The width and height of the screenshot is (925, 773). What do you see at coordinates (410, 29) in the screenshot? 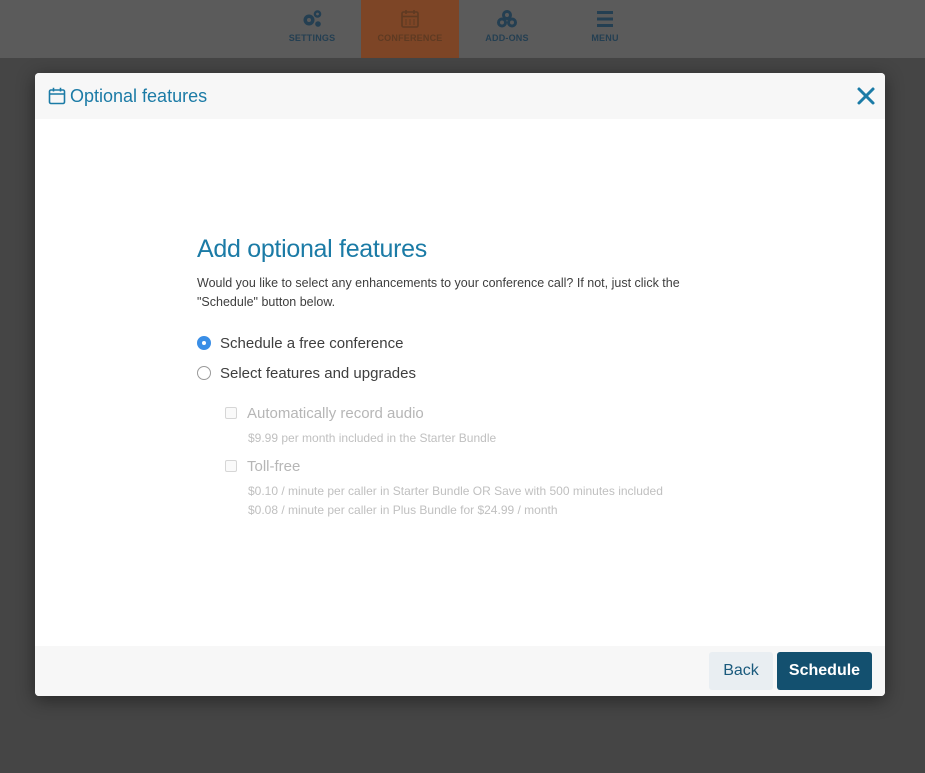
I see `nav-item-conference: CONFERENCE` at bounding box center [410, 29].